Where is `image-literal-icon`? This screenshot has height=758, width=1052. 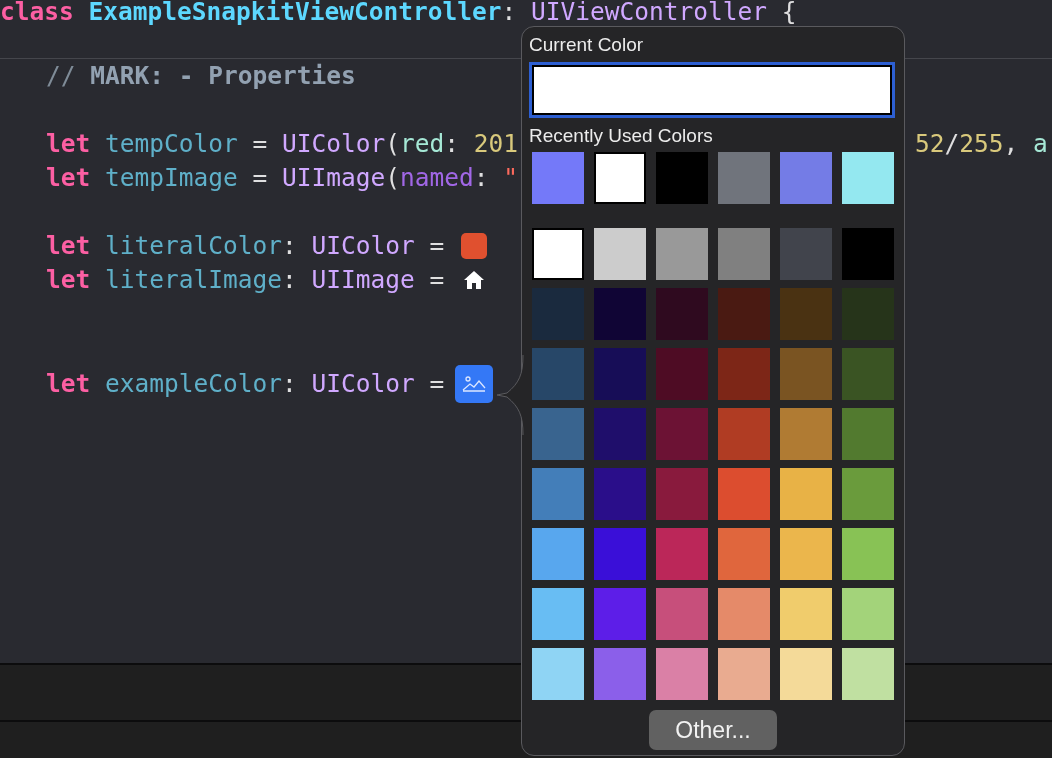
image-literal-icon is located at coordinates (474, 384).